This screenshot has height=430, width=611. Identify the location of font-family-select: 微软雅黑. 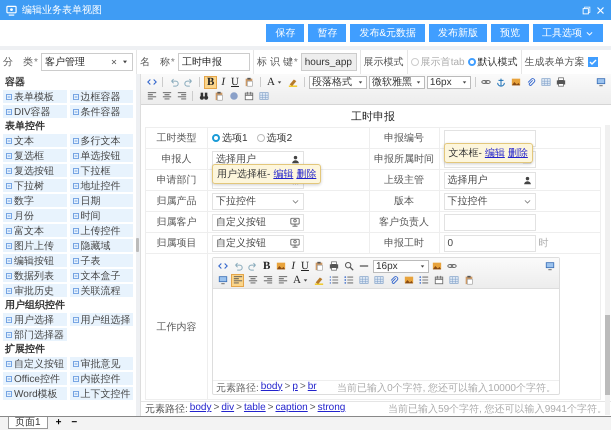
(396, 82).